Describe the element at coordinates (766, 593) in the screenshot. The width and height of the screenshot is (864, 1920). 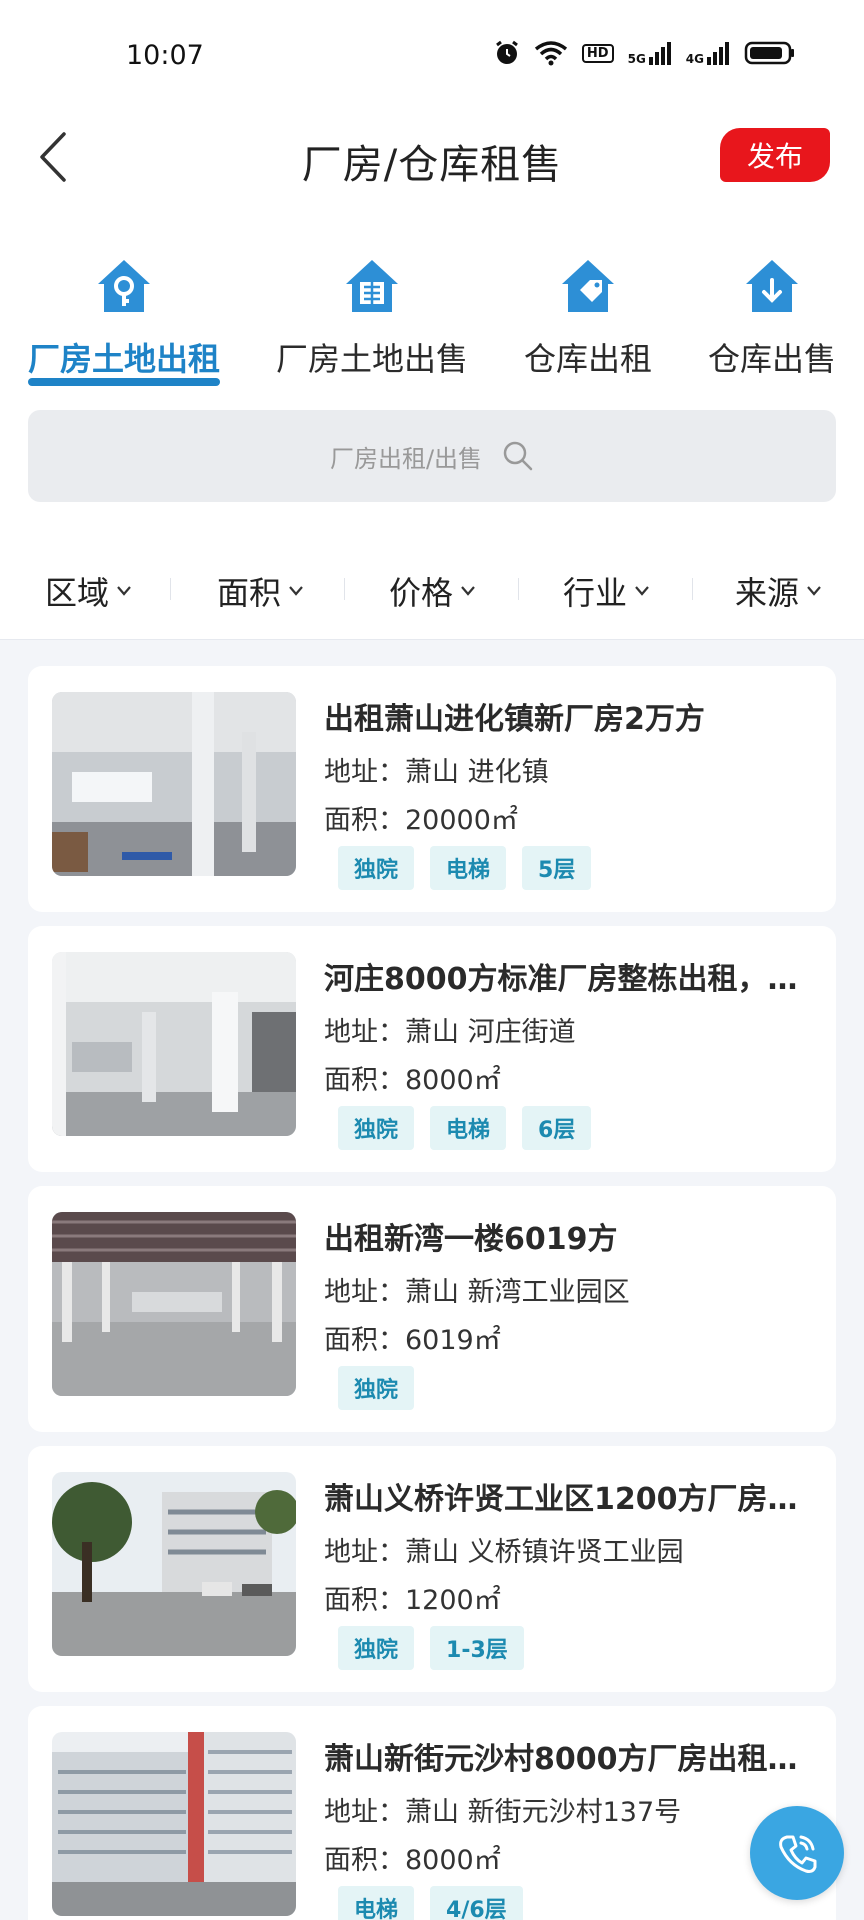
I see `filter-label: 来源` at that location.